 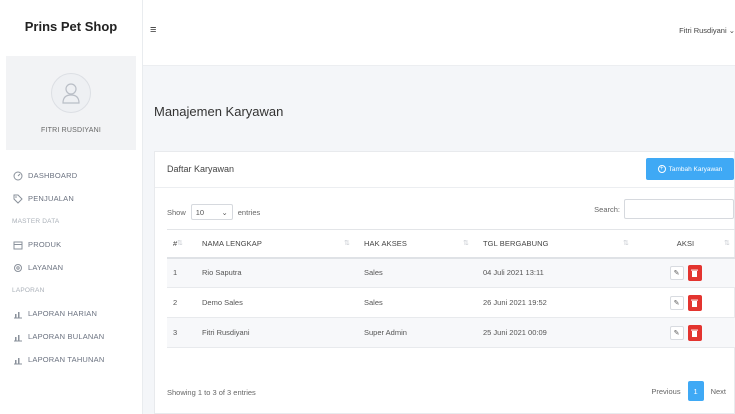 I want to click on entries-value: 10, so click(x=200, y=212).